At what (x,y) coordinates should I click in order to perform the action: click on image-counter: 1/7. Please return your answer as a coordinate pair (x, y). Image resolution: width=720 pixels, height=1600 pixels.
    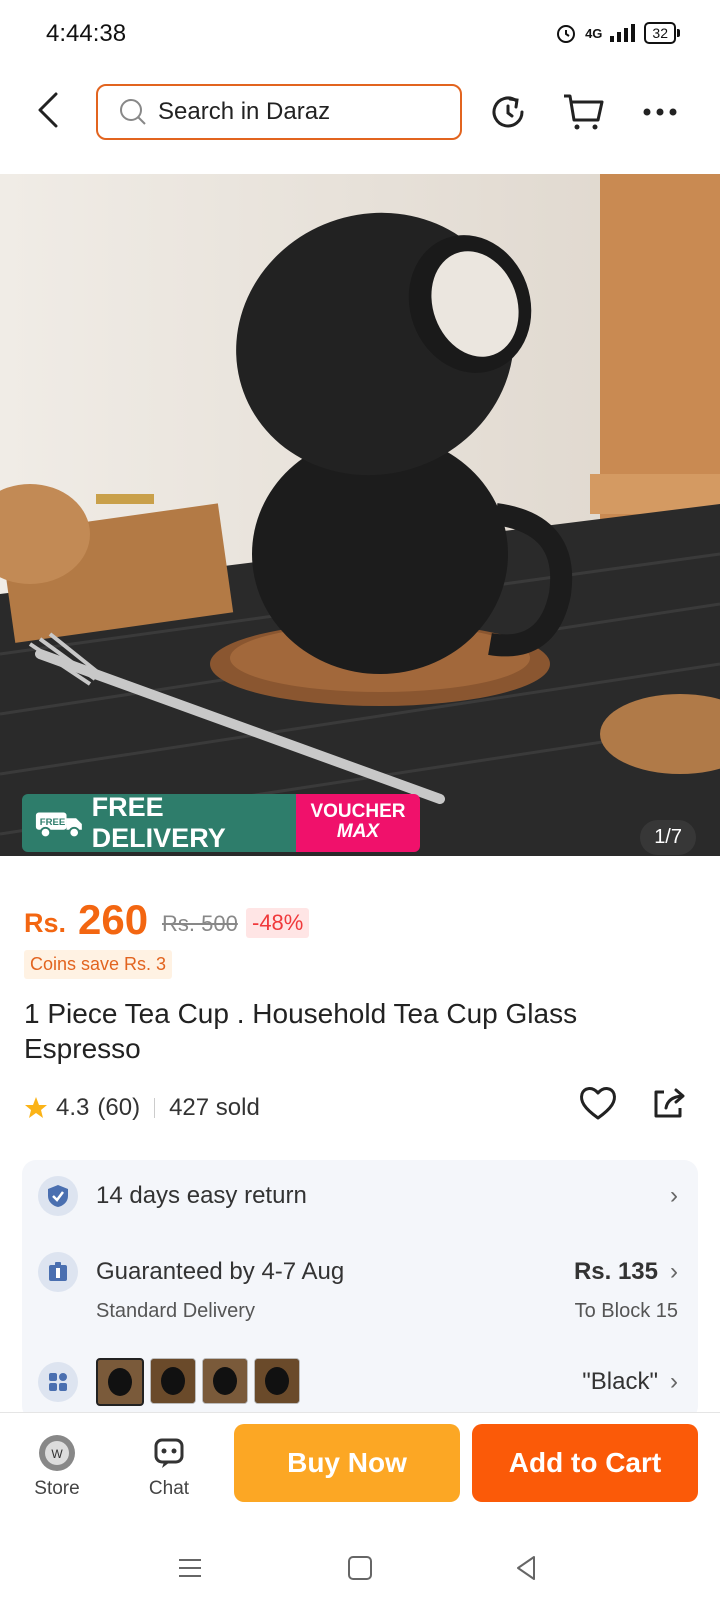
    Looking at the image, I should click on (668, 837).